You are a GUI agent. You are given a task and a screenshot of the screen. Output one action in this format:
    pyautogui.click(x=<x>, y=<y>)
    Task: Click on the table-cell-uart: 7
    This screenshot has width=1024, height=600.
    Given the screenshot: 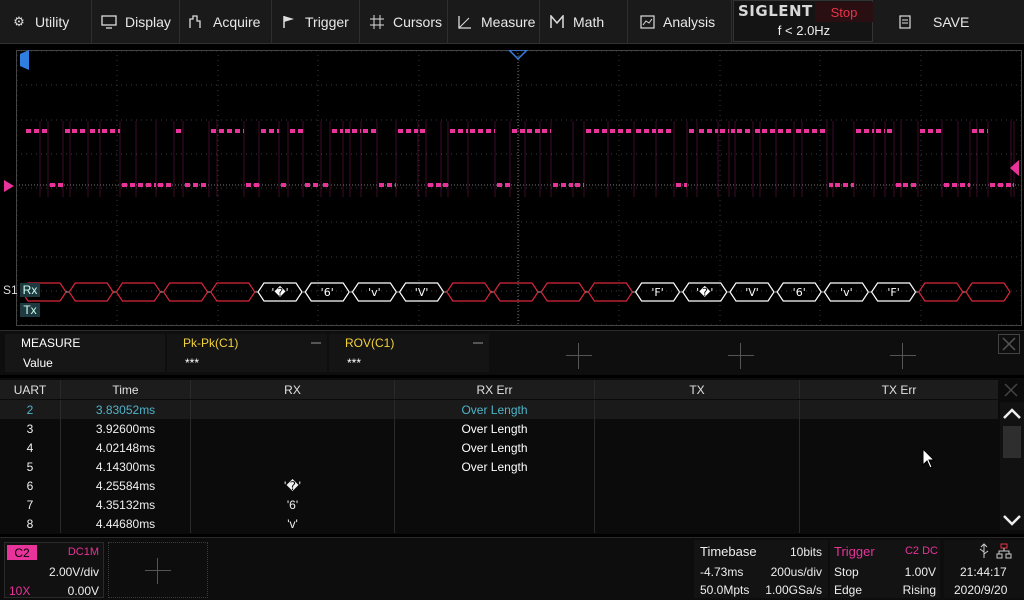 What is the action you would take?
    pyautogui.click(x=30, y=504)
    